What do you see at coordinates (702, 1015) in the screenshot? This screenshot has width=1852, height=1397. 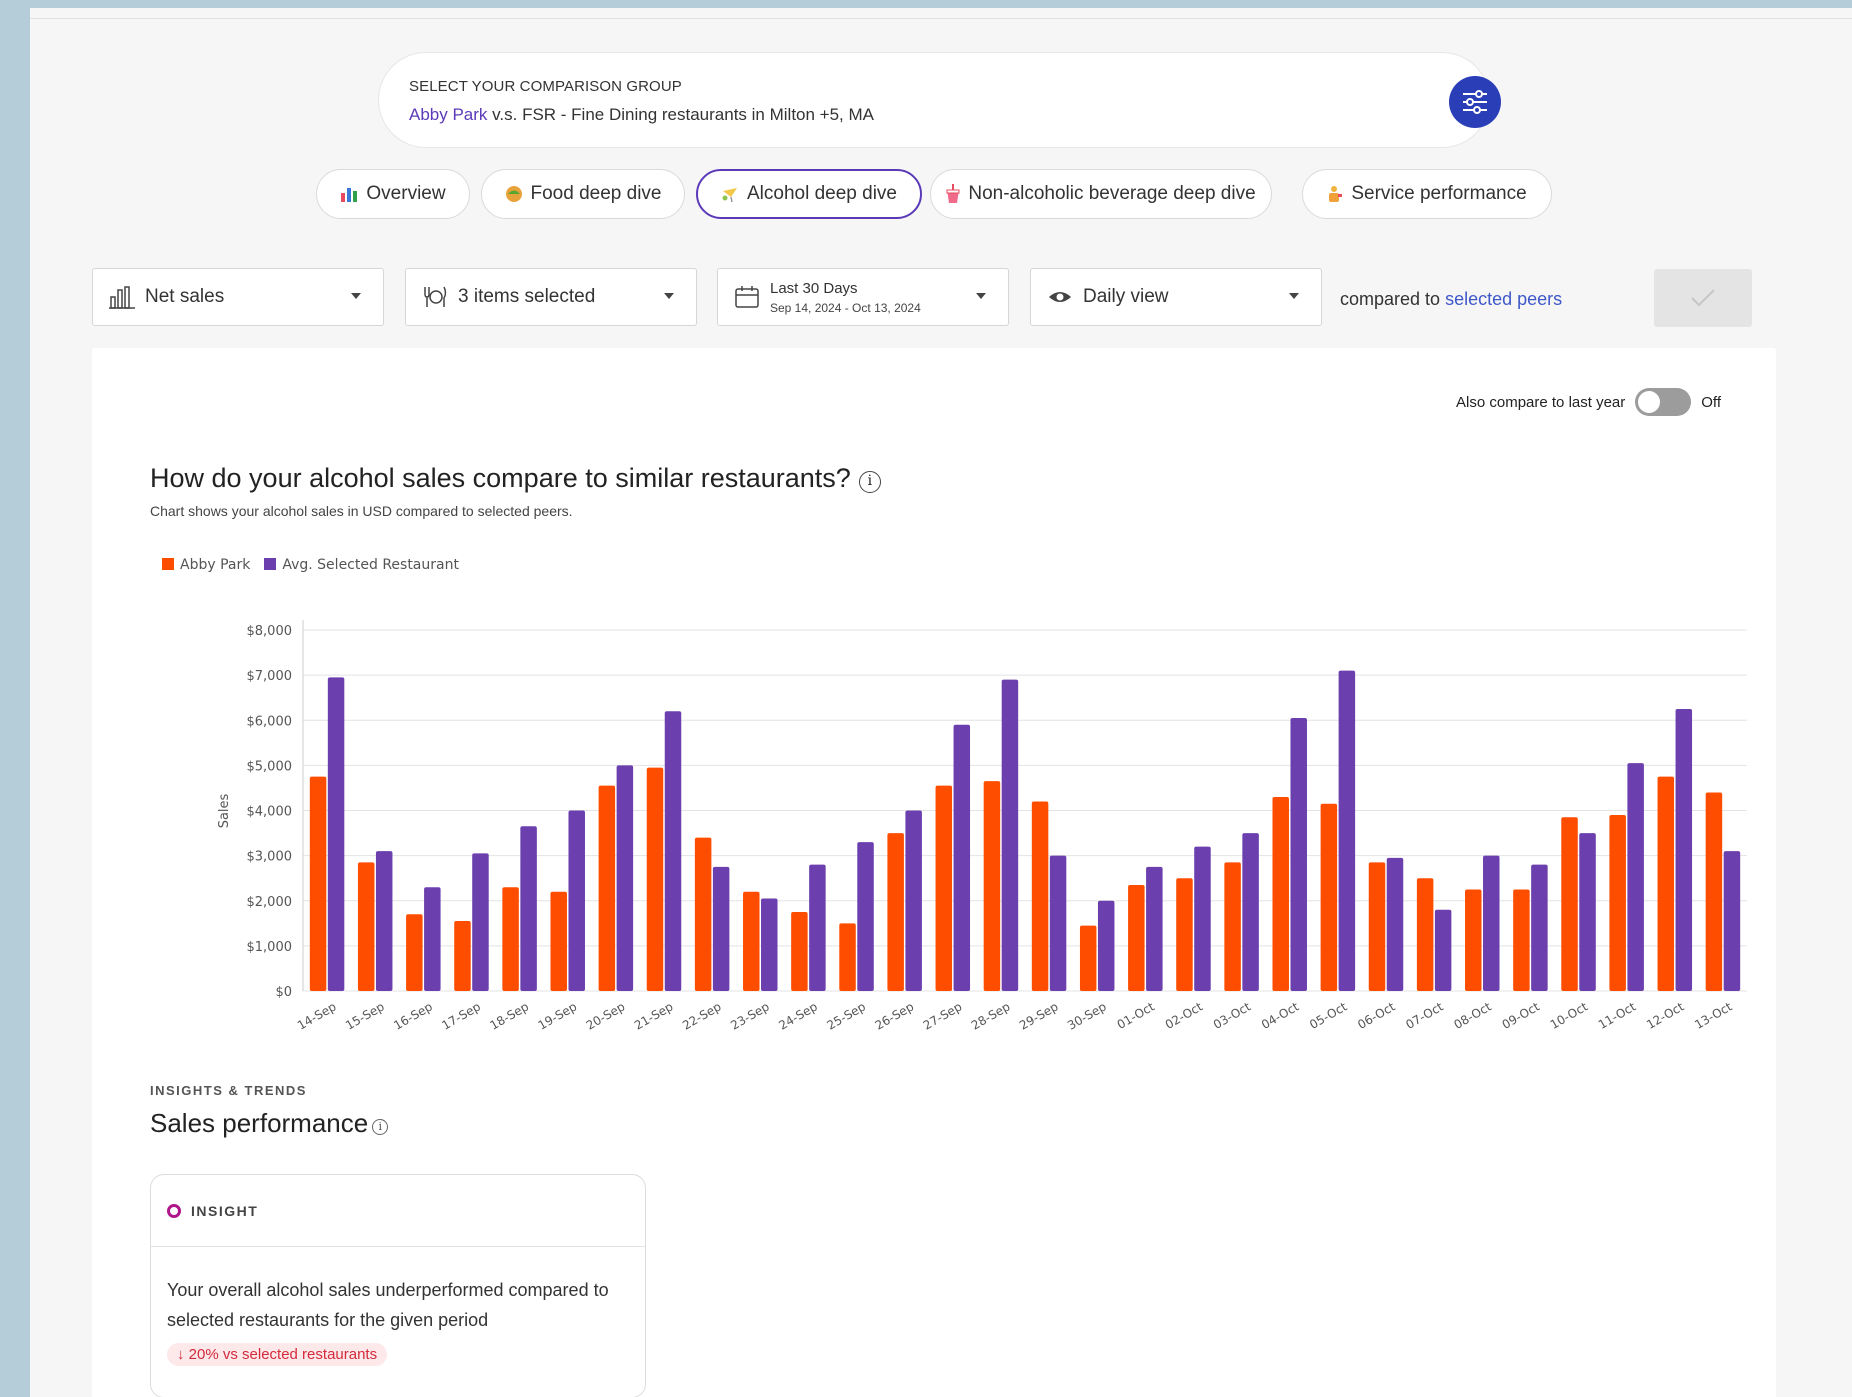 I see `x-tick-label: 22-Sep` at bounding box center [702, 1015].